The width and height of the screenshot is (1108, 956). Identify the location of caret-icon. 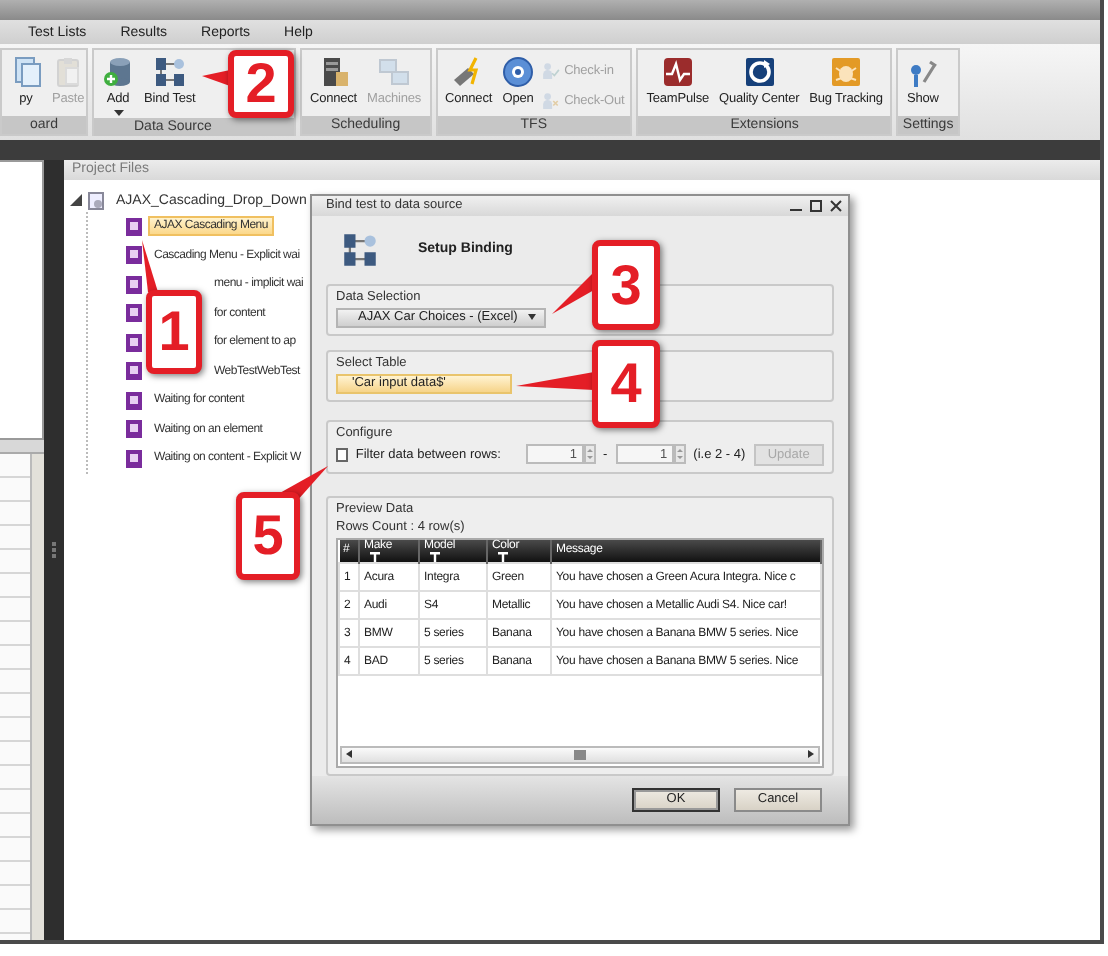
(532, 317).